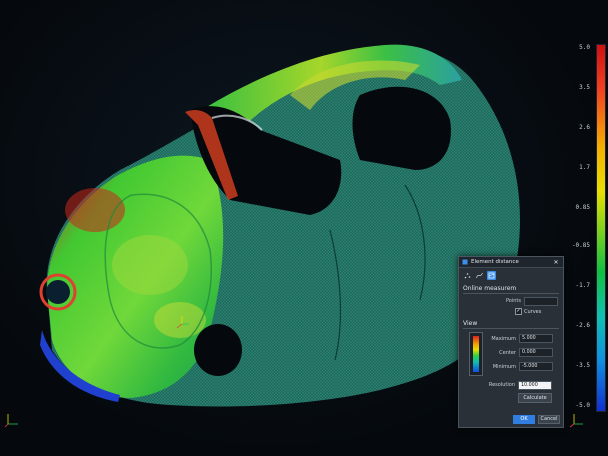  I want to click on points-row: Points, so click(508, 301).